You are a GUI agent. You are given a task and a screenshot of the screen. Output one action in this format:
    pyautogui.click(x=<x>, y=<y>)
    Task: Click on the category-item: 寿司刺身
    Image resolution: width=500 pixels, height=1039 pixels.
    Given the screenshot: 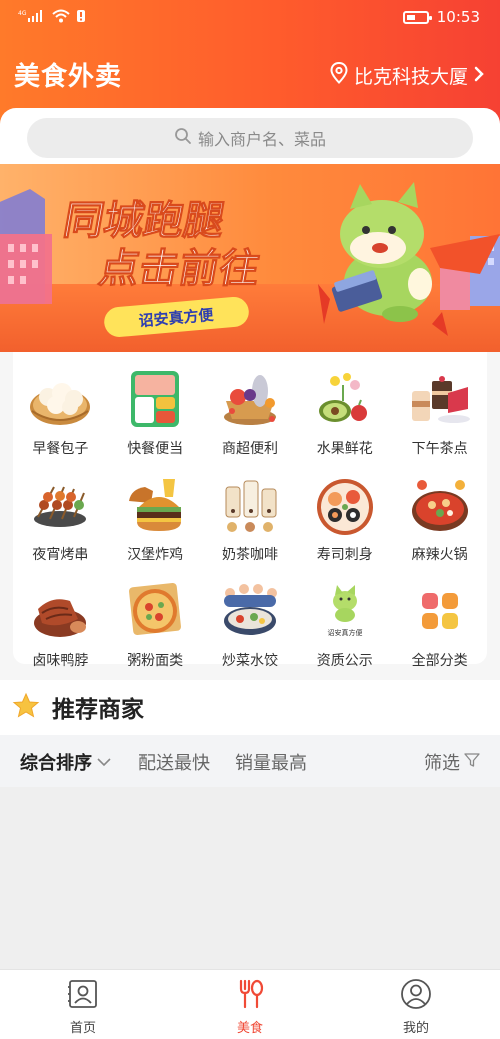 What is the action you would take?
    pyautogui.click(x=344, y=518)
    